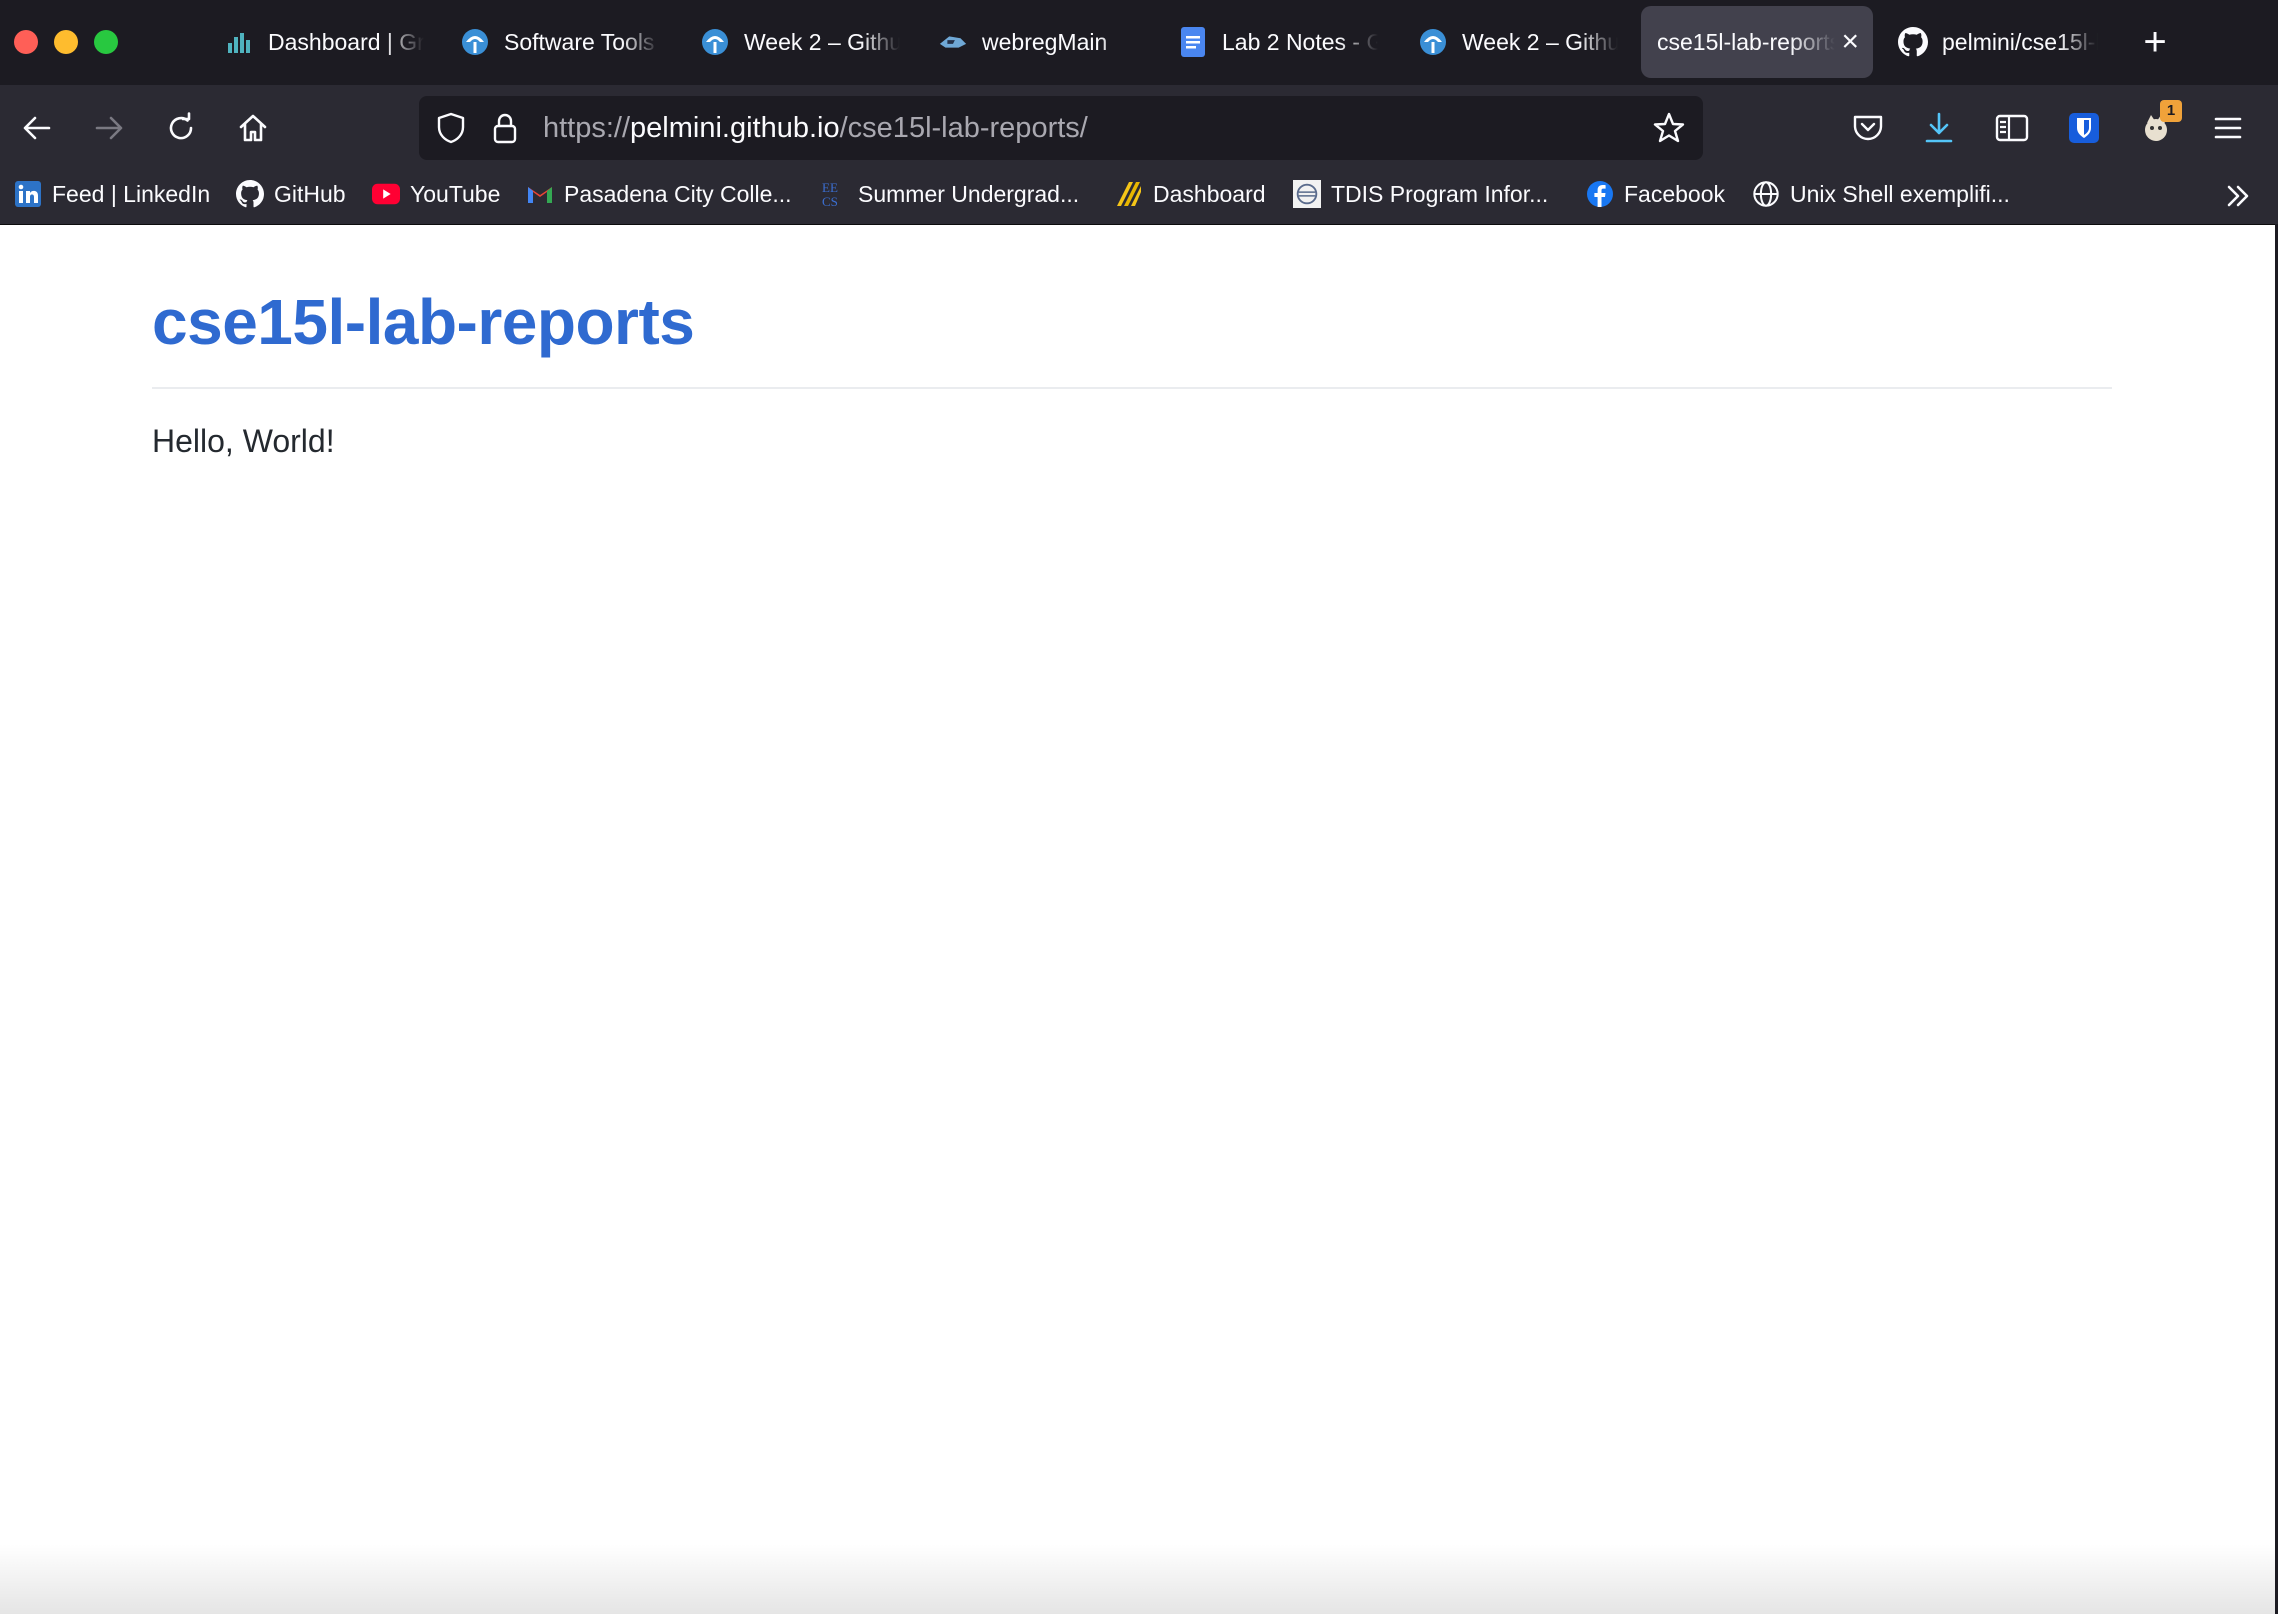 Image resolution: width=2278 pixels, height=1614 pixels. What do you see at coordinates (1766, 194) in the screenshot?
I see `globe-icon` at bounding box center [1766, 194].